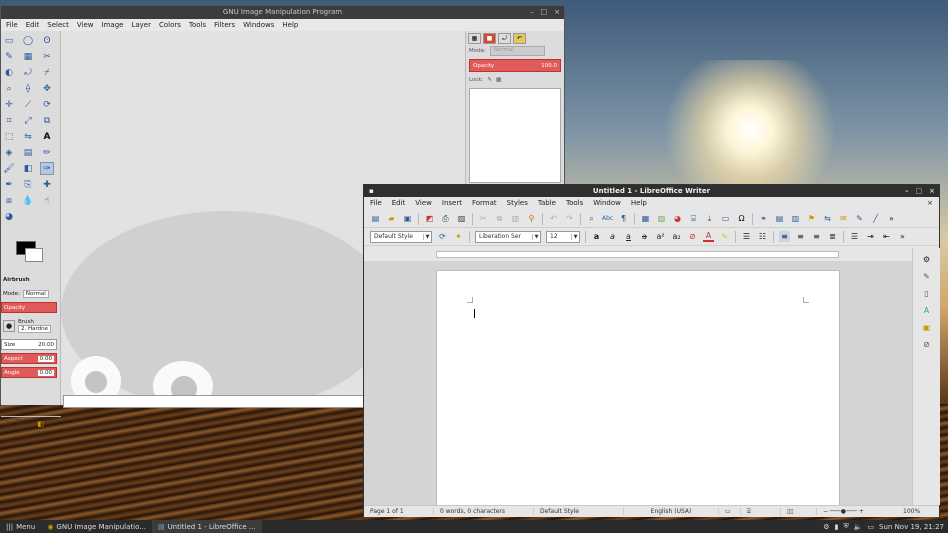 This screenshot has width=948, height=533. I want to click on layer-opacity-slider: Opacity 100.0, so click(515, 65).